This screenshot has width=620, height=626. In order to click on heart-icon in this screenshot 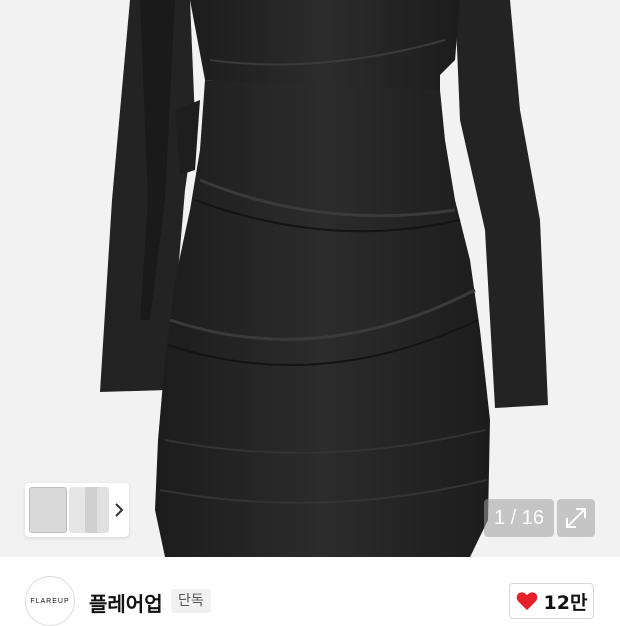, I will do `click(526, 601)`.